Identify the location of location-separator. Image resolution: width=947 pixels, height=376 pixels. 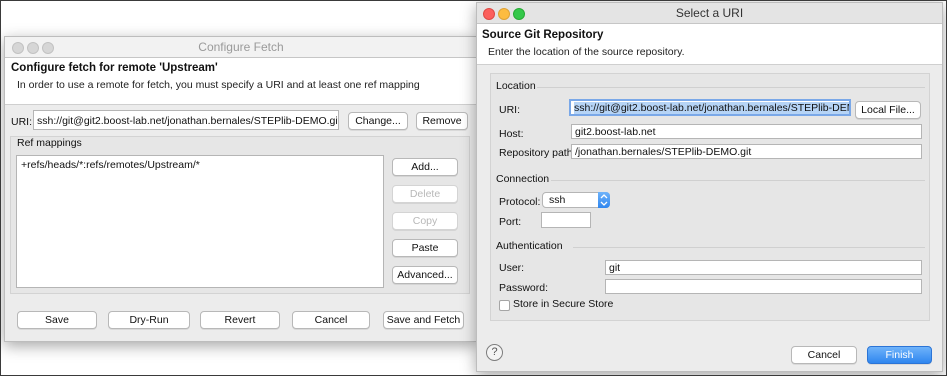
(731, 87).